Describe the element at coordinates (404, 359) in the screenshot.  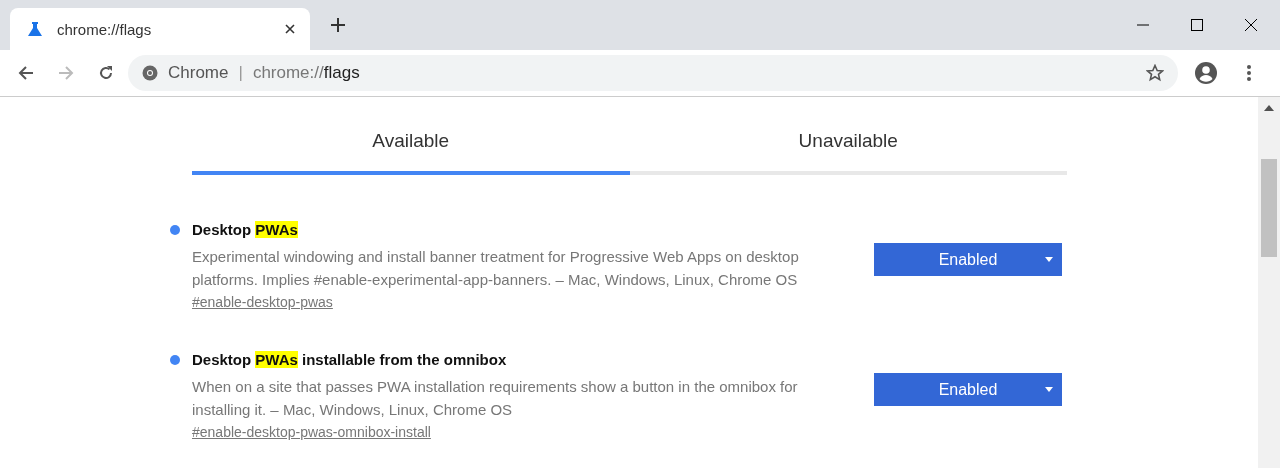
I see `flag-title-text: installable from the omnibox` at that location.